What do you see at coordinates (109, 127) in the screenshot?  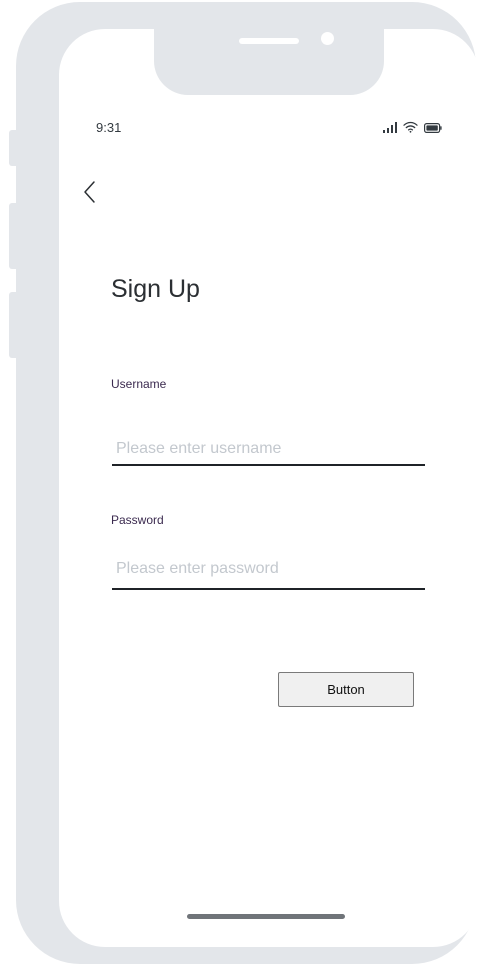 I see `status-time: 9:31` at bounding box center [109, 127].